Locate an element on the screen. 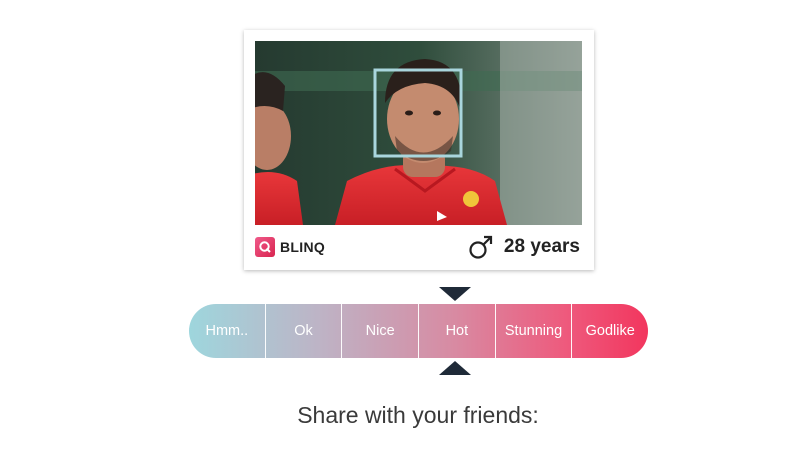 This screenshot has width=800, height=450. age-value: 28 years is located at coordinates (541, 246).